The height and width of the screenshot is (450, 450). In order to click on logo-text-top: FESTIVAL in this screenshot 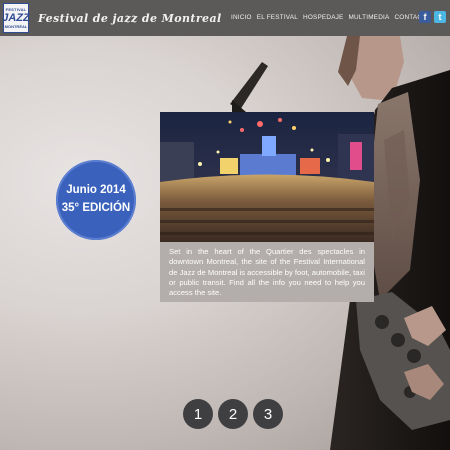, I will do `click(16, 9)`.